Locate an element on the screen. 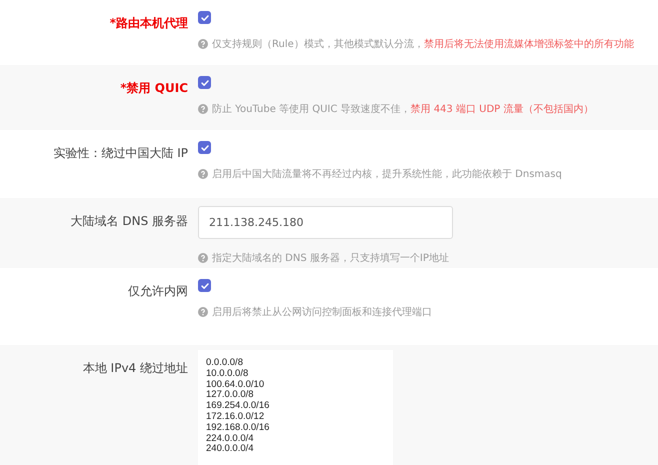  hint-text: 启用后将禁止从公网访问控制面板和连接代理端口 is located at coordinates (322, 312).